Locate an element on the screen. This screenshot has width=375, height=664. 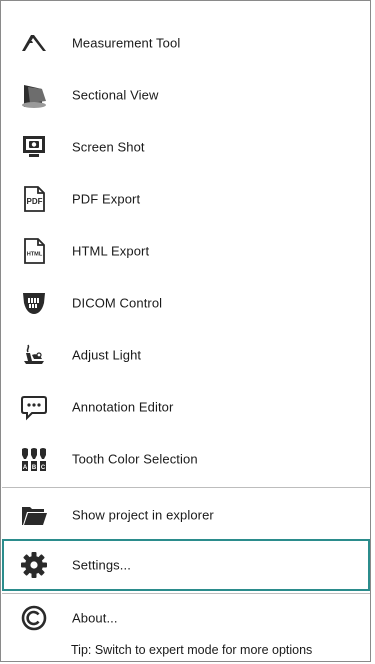
menu-item-label: Screen Shot is located at coordinates (108, 147).